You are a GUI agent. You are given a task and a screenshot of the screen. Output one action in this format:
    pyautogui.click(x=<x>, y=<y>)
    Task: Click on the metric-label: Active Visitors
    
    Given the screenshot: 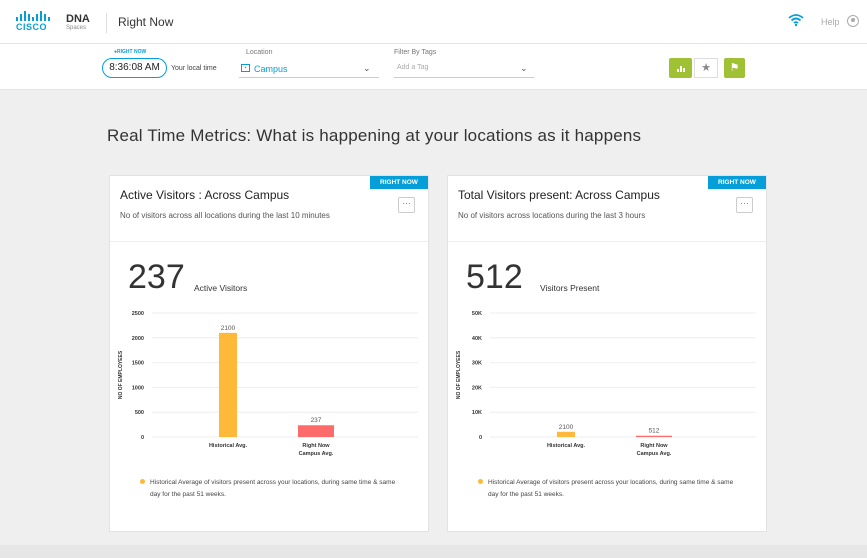 What is the action you would take?
    pyautogui.click(x=221, y=288)
    